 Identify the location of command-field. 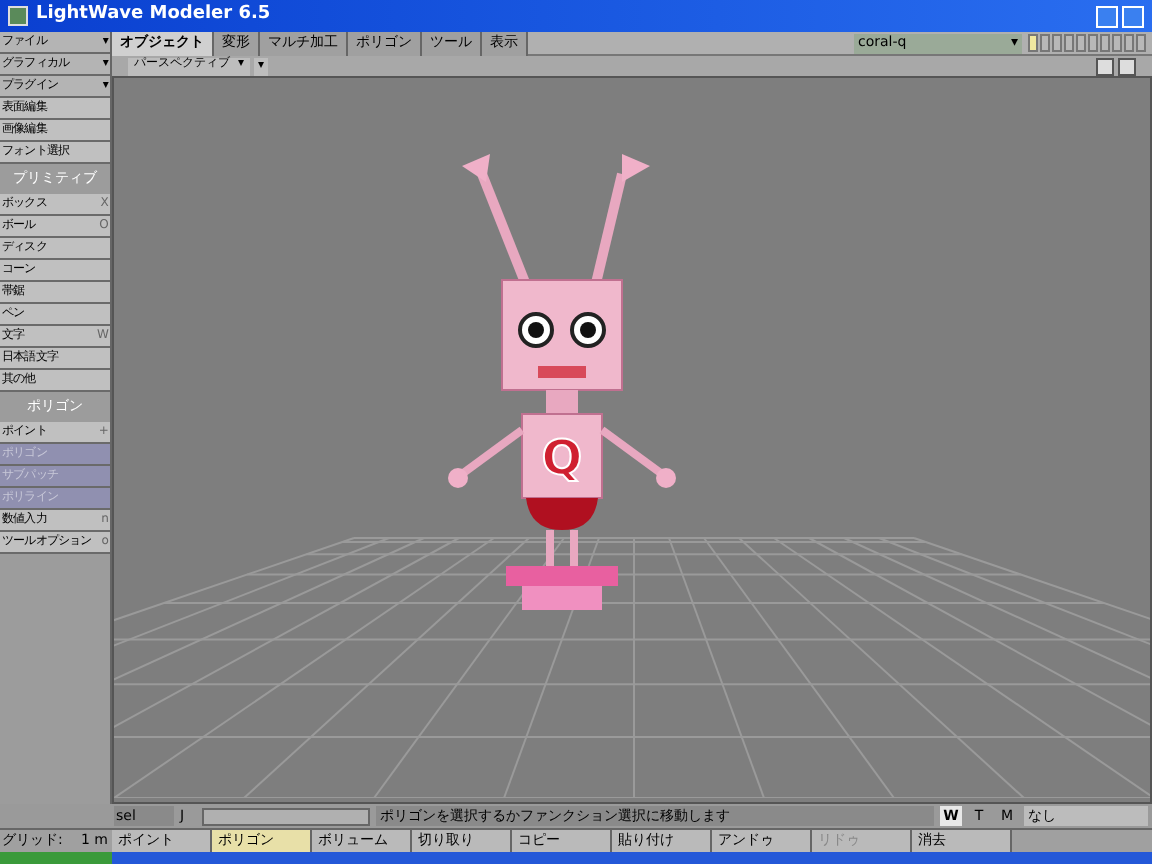
(286, 816).